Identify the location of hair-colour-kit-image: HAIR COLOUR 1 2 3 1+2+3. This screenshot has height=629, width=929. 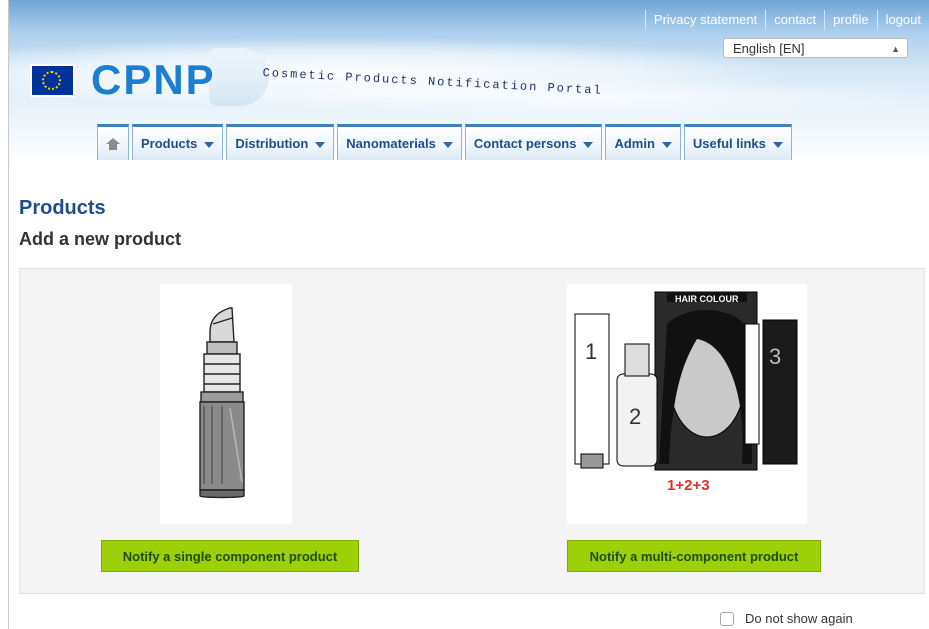
(687, 404).